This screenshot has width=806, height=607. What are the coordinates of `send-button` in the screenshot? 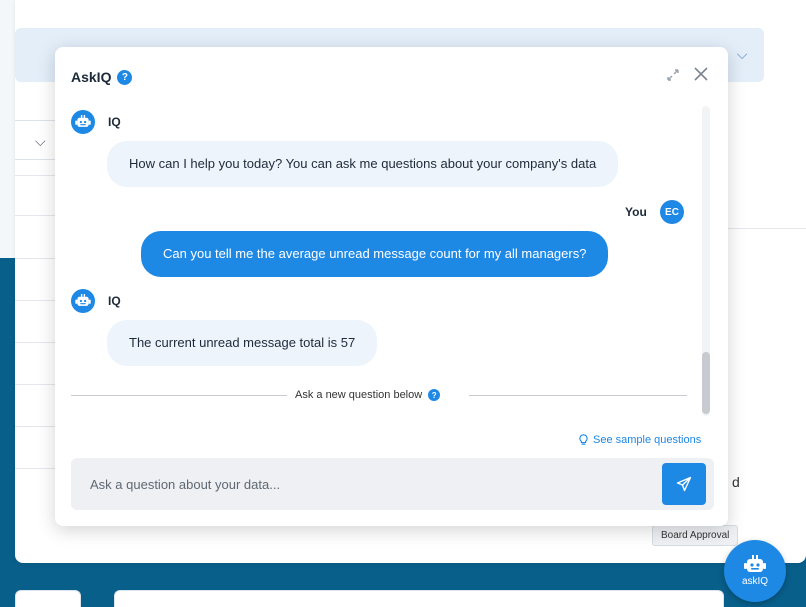 It's located at (684, 484).